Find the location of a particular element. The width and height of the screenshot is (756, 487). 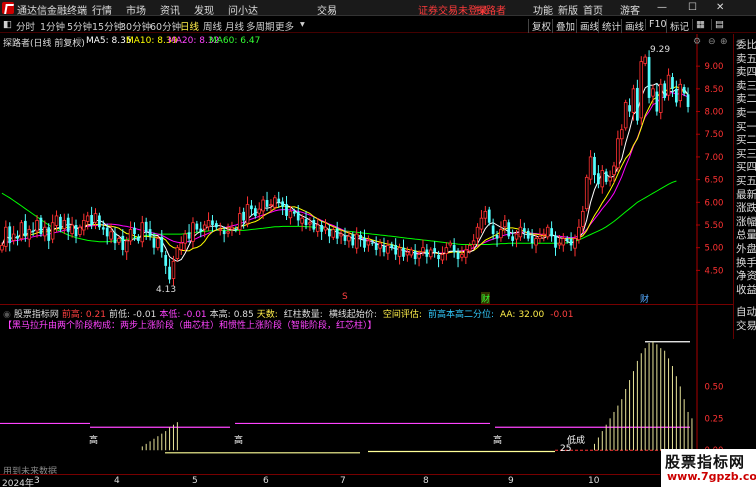

diejia-button: 叠加 is located at coordinates (563, 26).